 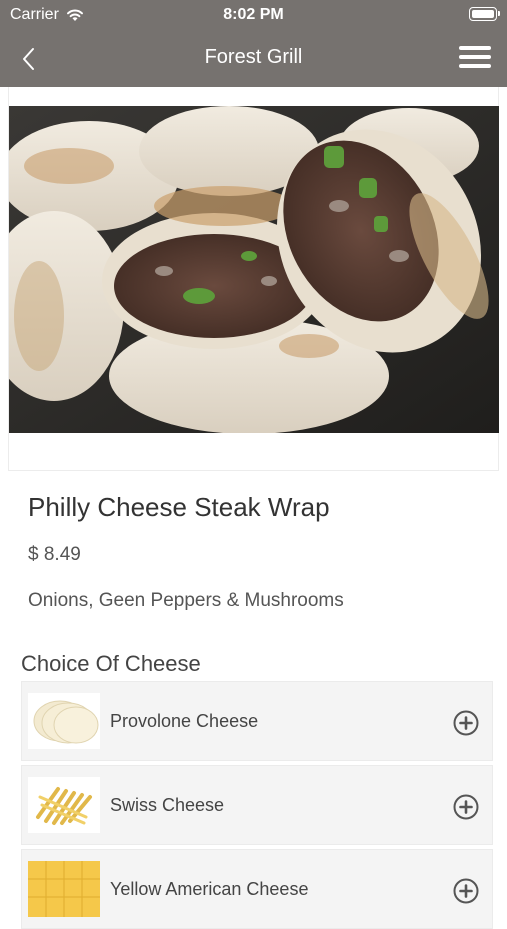 What do you see at coordinates (257, 805) in the screenshot?
I see `option-row-swiss: Swiss Cheese` at bounding box center [257, 805].